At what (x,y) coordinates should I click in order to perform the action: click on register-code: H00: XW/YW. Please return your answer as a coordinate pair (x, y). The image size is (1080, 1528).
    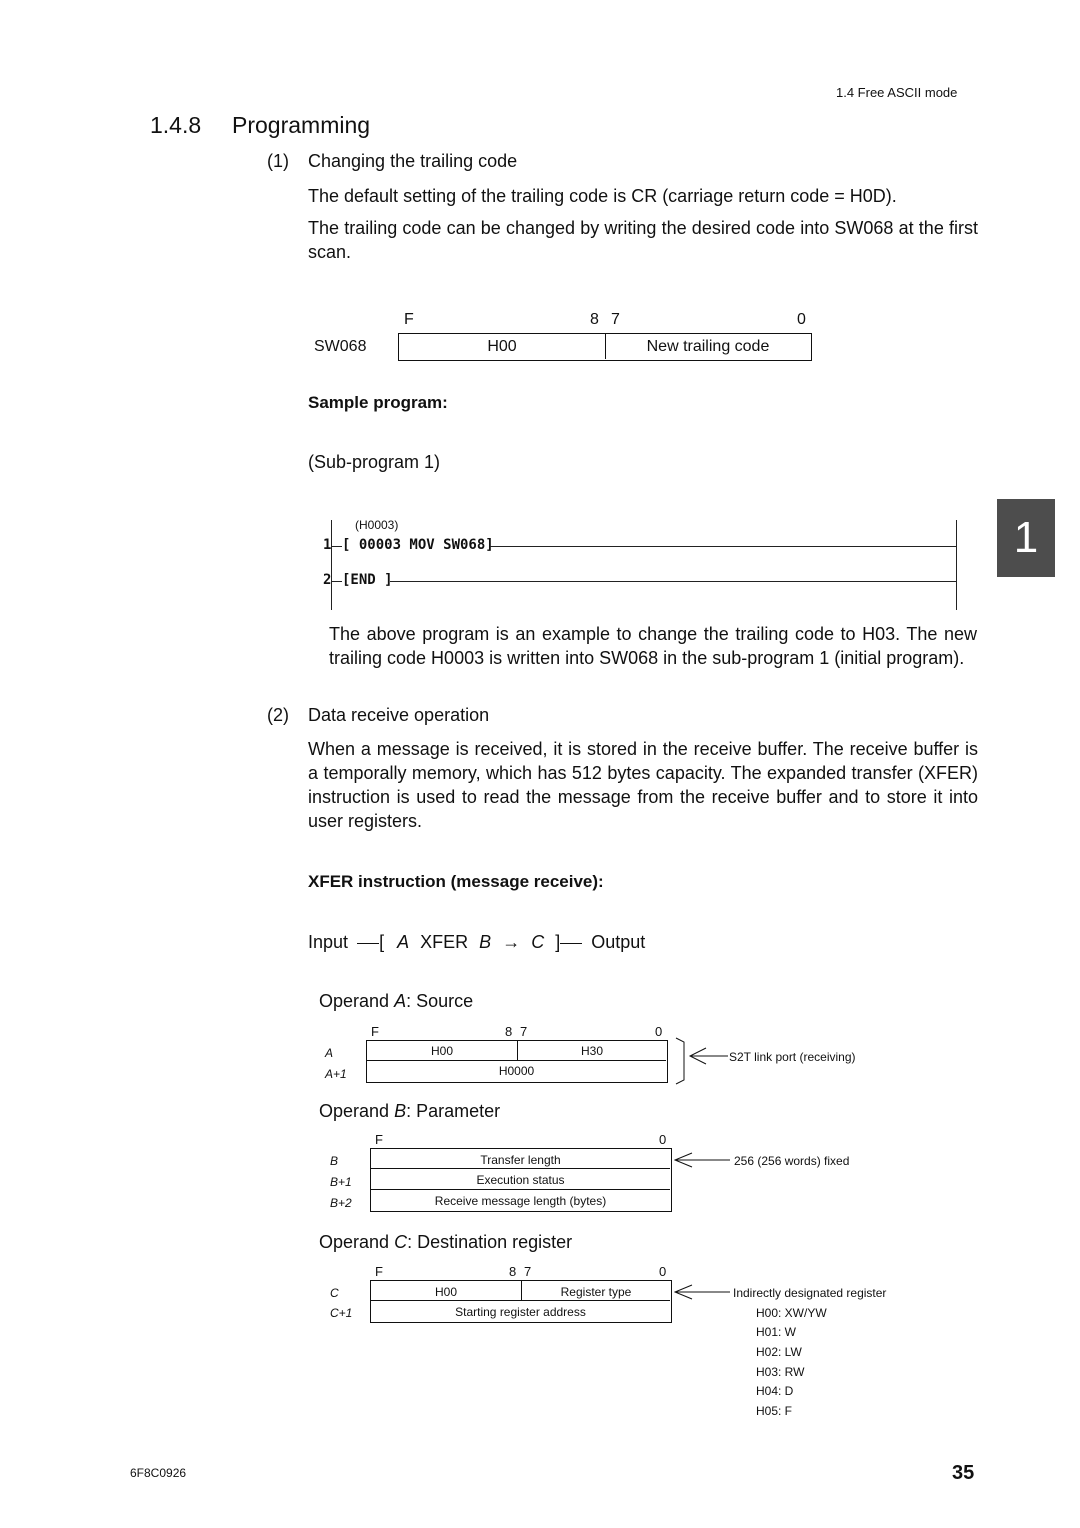
    Looking at the image, I should click on (791, 1313).